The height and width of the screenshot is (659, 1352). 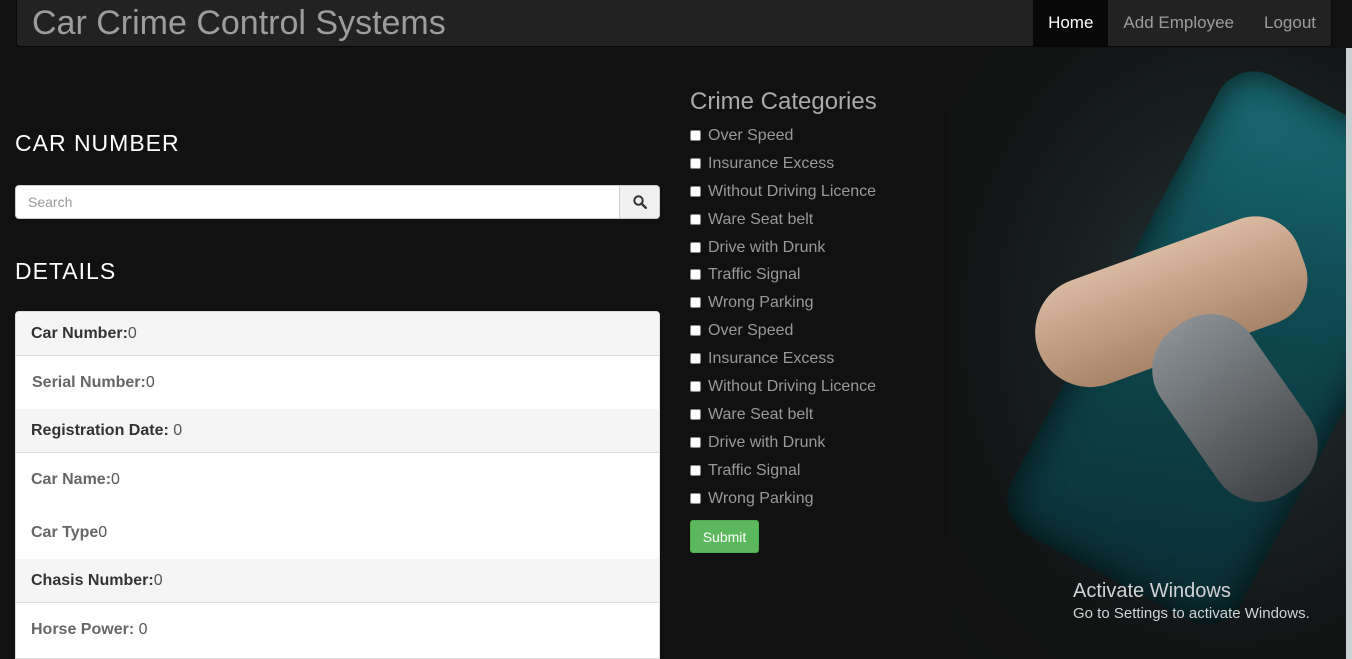 I want to click on brand-title: Car Crime Control Systems, so click(x=239, y=23).